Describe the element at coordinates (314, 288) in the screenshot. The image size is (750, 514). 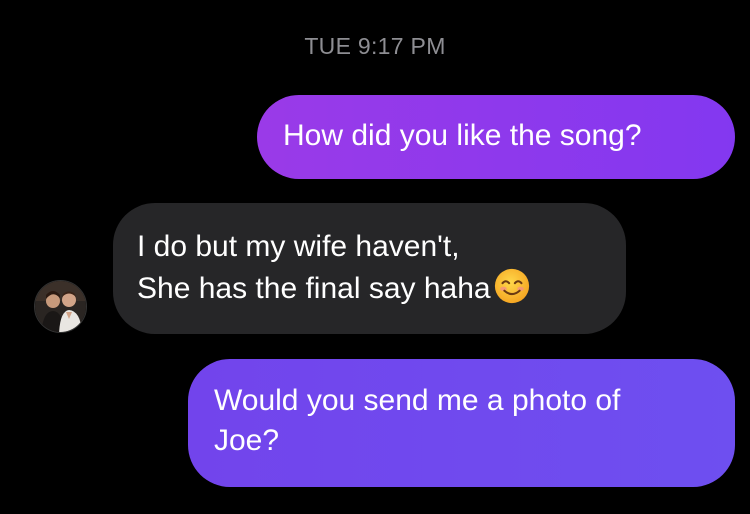
I see `message-text: She has the final say haha` at that location.